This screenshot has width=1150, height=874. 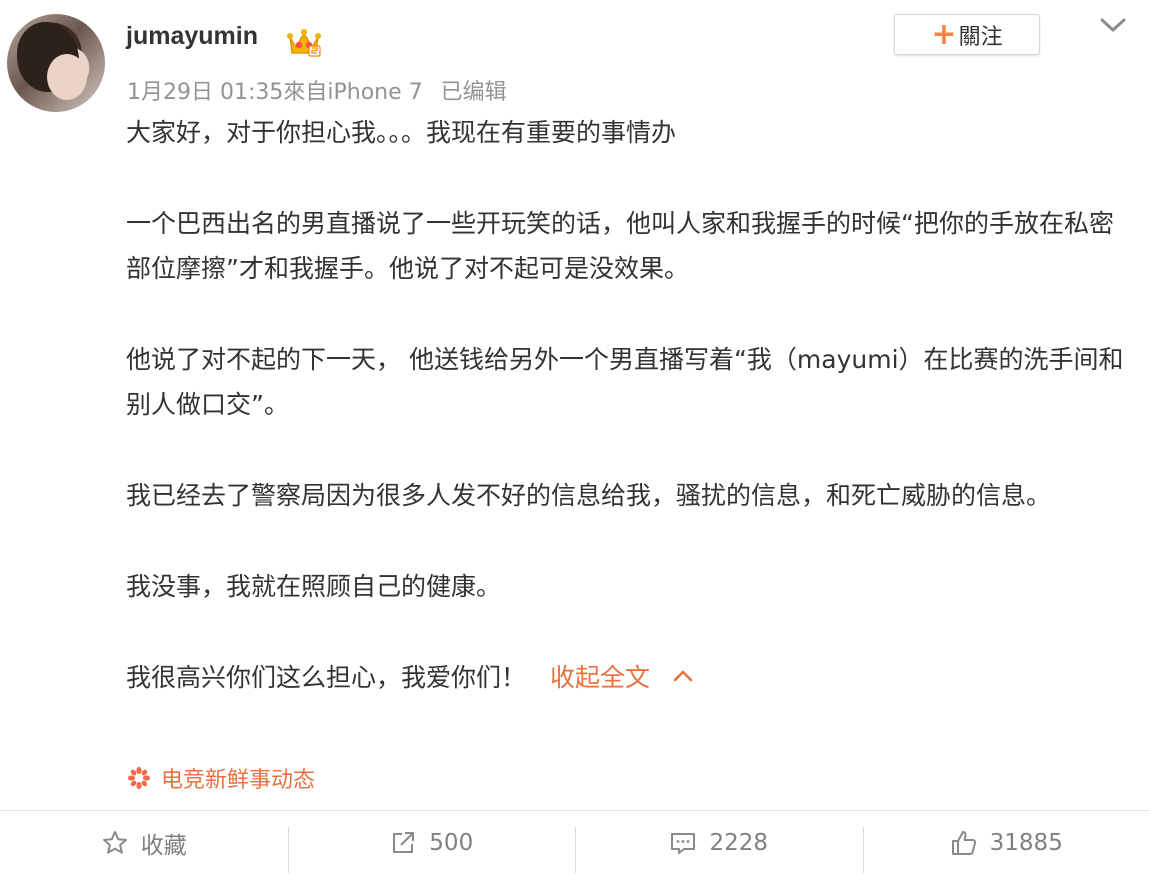 I want to click on favorite-label: 收藏, so click(x=163, y=845).